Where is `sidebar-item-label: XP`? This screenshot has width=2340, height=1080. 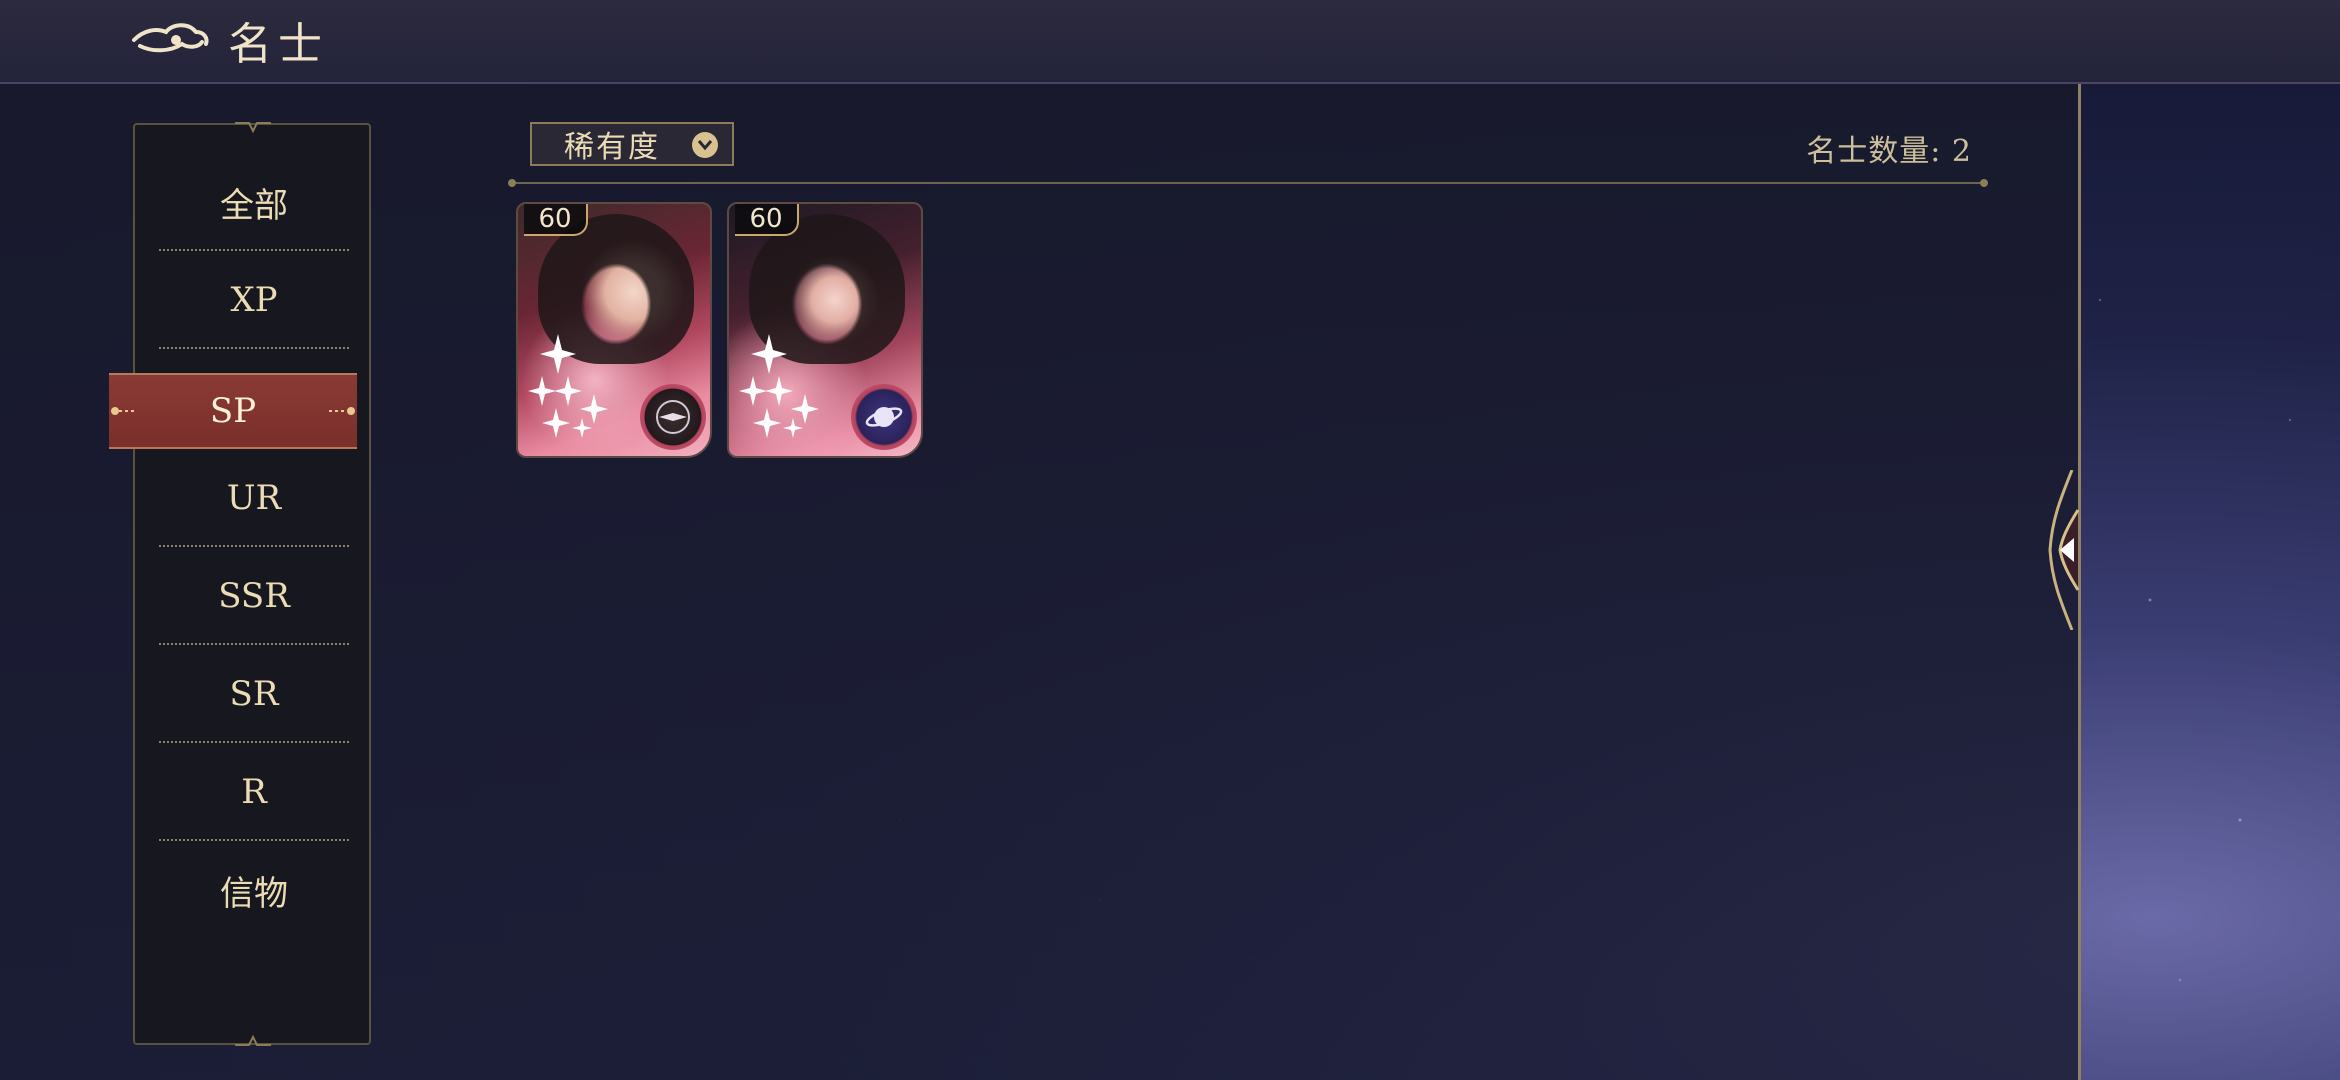 sidebar-item-label: XP is located at coordinates (254, 300).